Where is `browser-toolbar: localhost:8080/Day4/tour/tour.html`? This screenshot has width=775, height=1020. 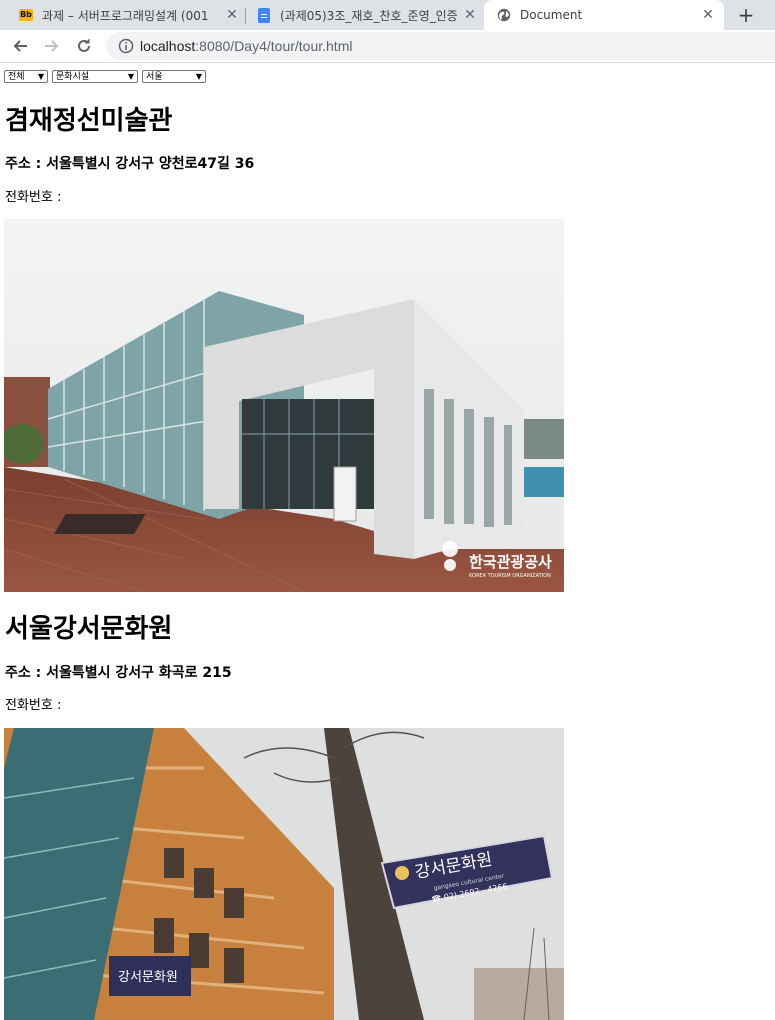
browser-toolbar: localhost:8080/Day4/tour/tour.html is located at coordinates (387, 46).